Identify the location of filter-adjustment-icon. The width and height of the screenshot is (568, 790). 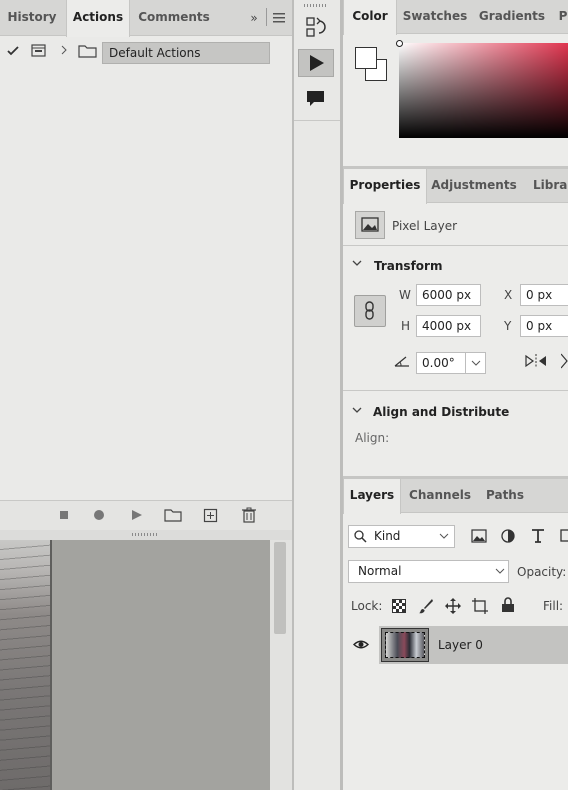
(508, 536).